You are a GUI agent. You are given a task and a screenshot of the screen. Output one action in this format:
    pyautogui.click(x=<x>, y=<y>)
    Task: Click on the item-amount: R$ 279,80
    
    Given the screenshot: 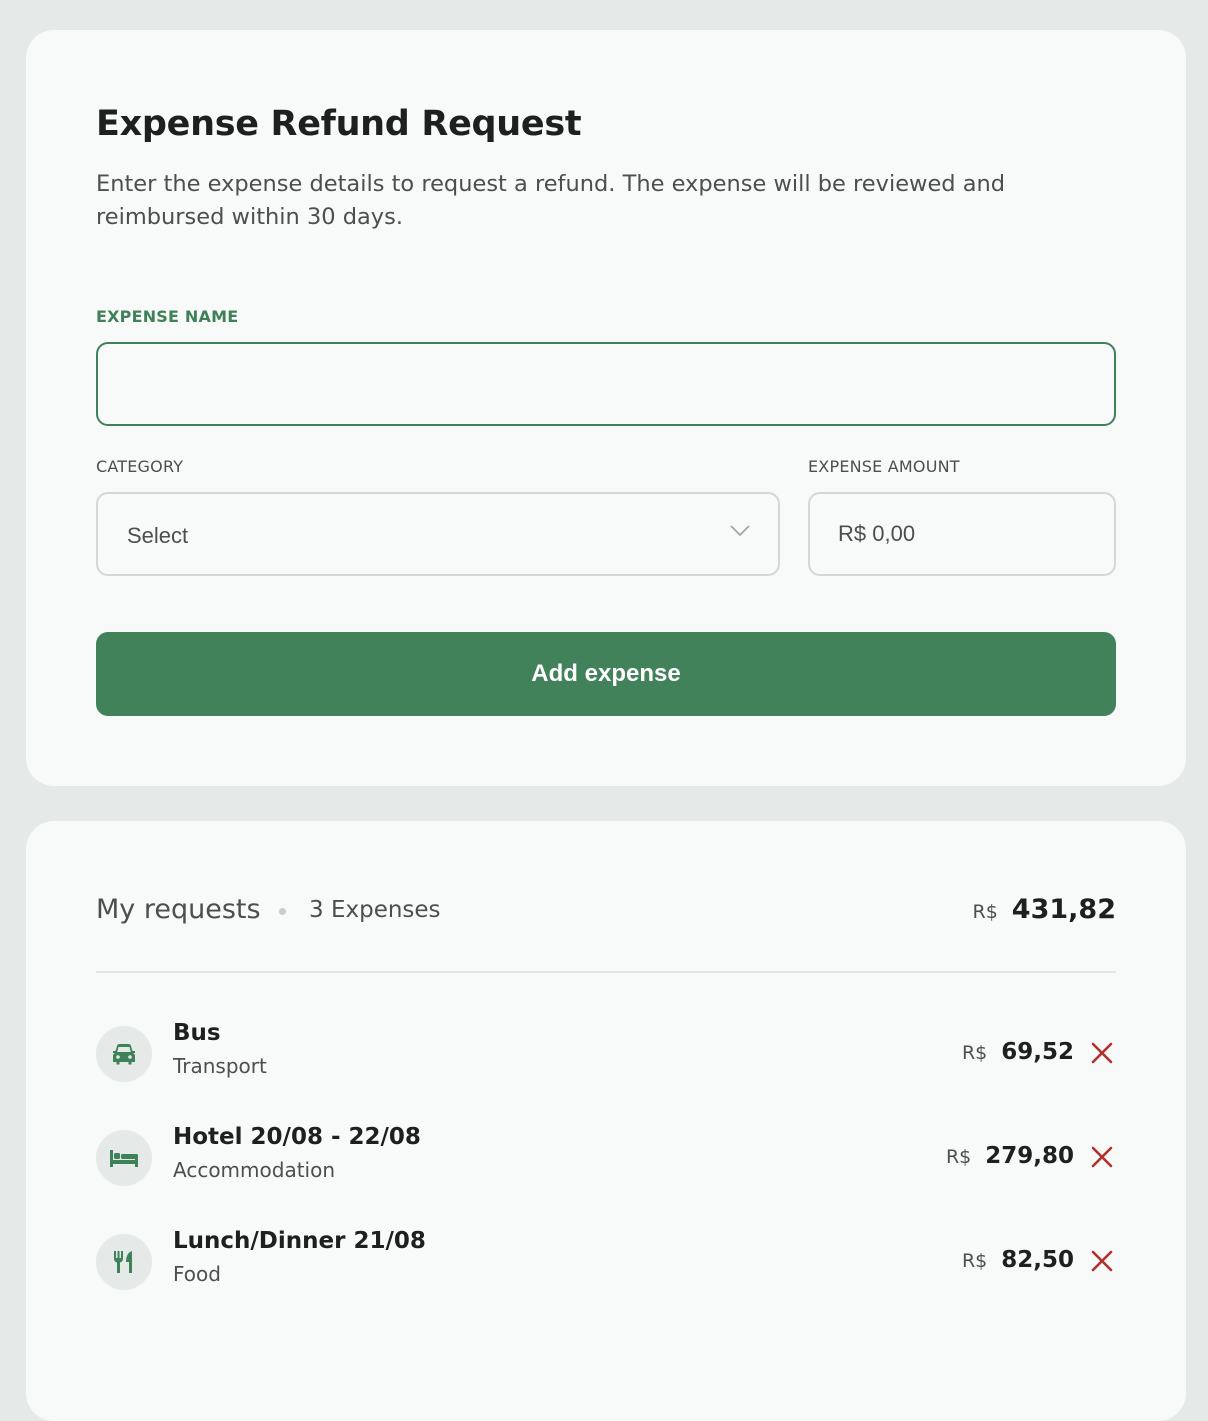 What is the action you would take?
    pyautogui.click(x=1010, y=1156)
    